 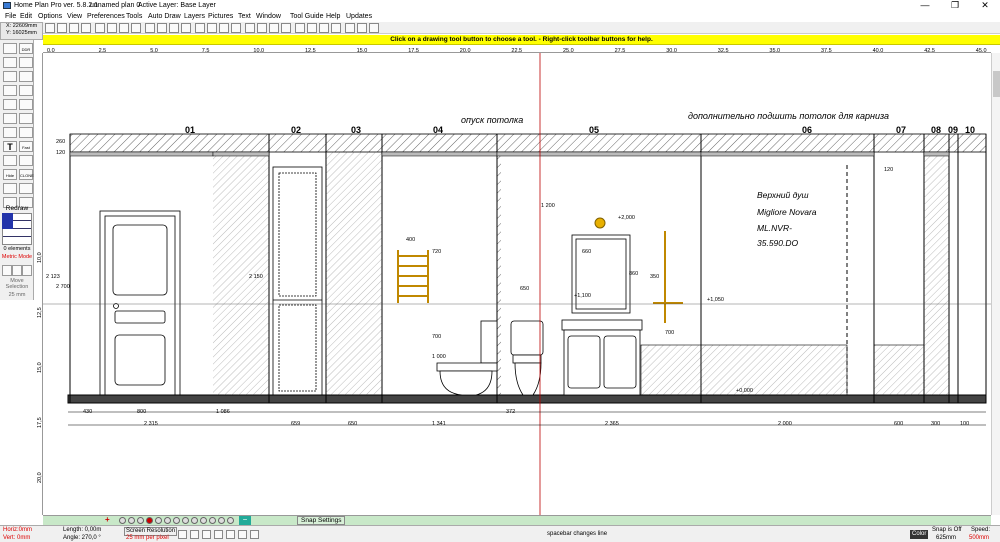 What do you see at coordinates (230, 534) in the screenshot?
I see `zoom-all-icon` at bounding box center [230, 534].